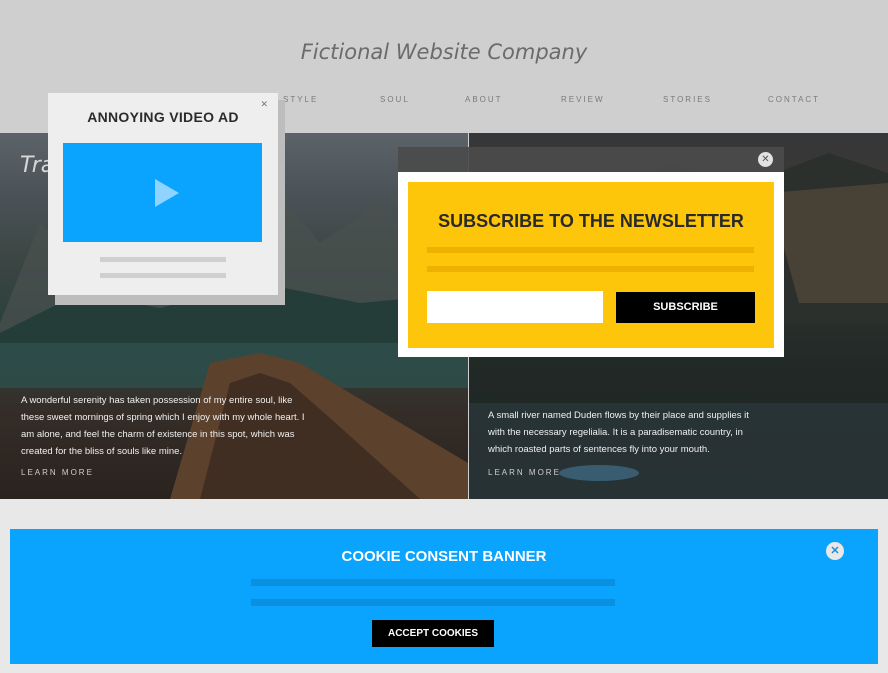 This screenshot has height=673, width=888. I want to click on newsletter-header-bar, so click(591, 161).